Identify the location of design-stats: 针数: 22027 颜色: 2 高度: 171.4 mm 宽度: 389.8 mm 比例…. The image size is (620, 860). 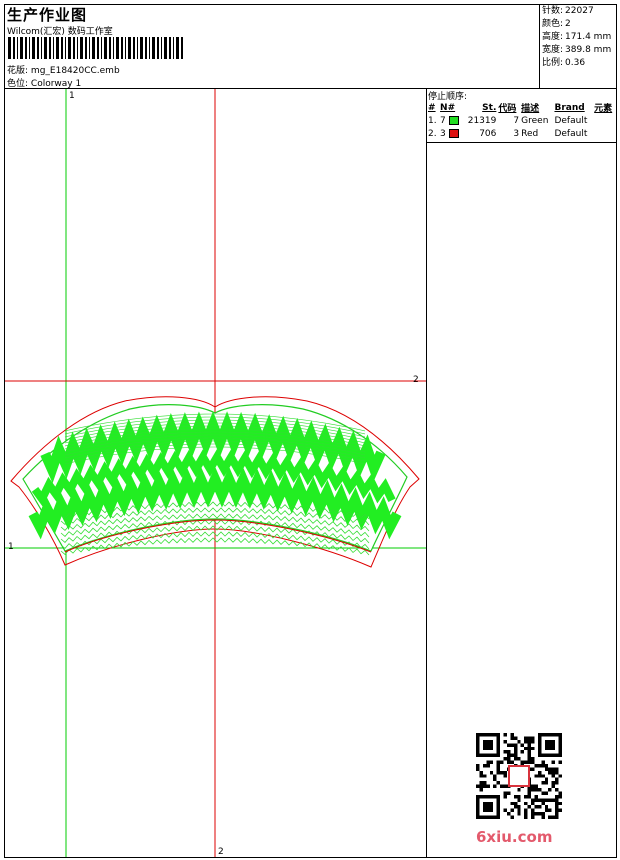
(579, 37).